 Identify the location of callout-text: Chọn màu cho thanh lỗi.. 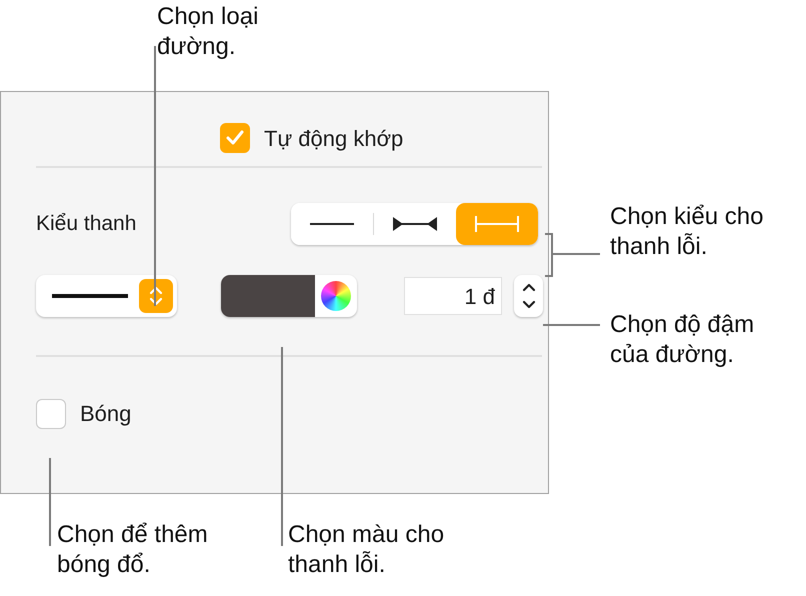
(366, 550).